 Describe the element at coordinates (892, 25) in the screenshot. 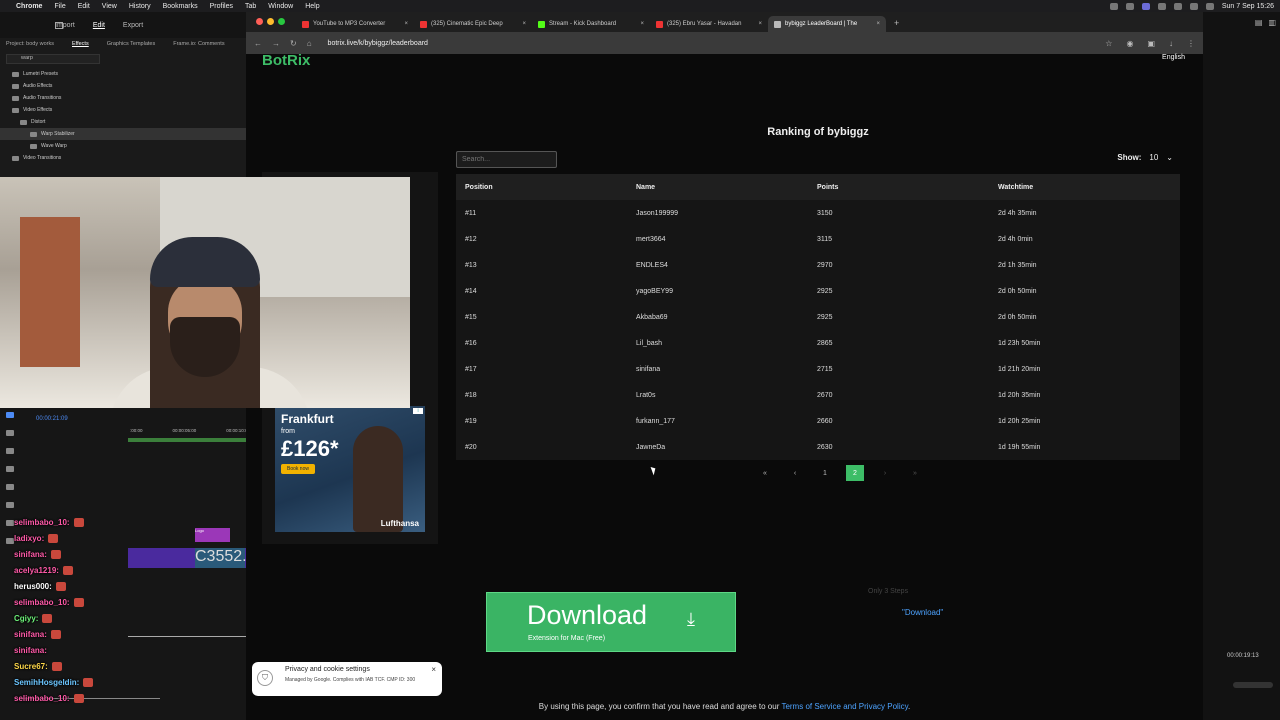

I see `new-tab-icon: +` at that location.